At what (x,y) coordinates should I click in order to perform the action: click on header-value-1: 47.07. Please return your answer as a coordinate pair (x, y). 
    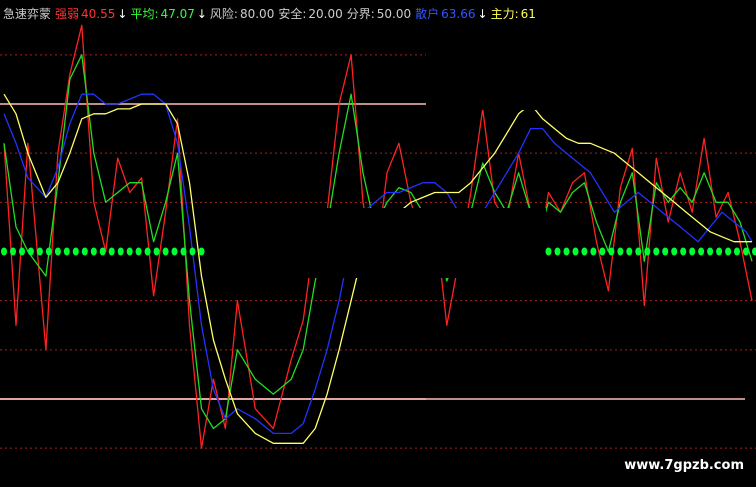
    Looking at the image, I should click on (177, 14).